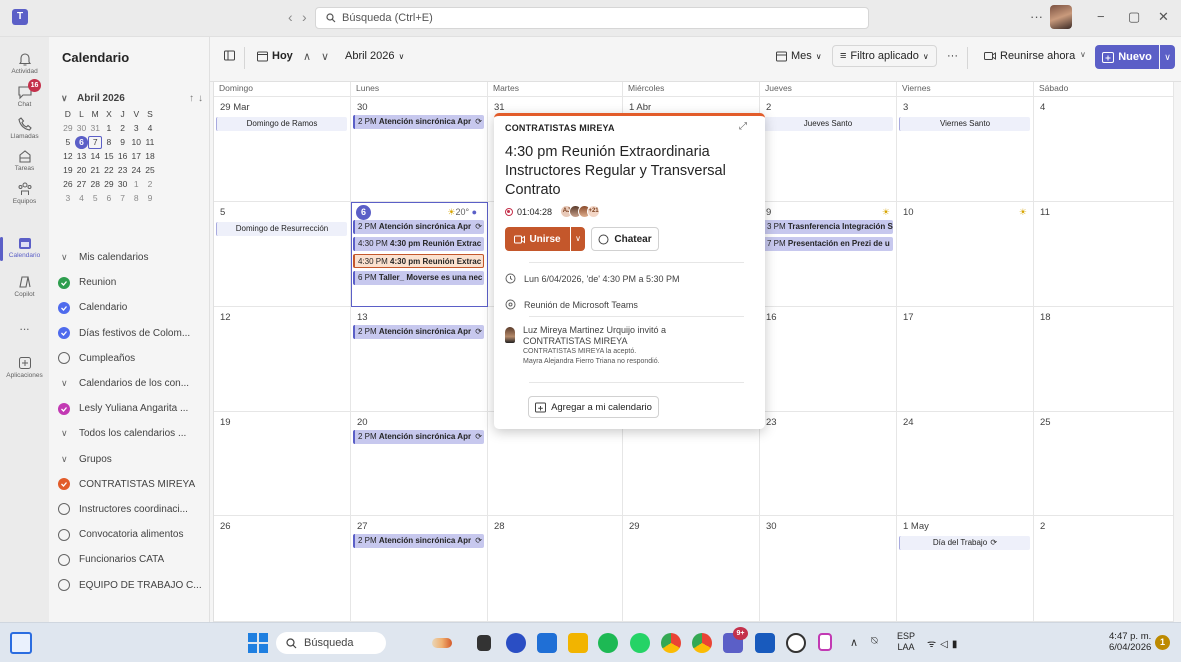  Describe the element at coordinates (123, 156) in the screenshot. I see `mini-calendar-day: 16` at that location.